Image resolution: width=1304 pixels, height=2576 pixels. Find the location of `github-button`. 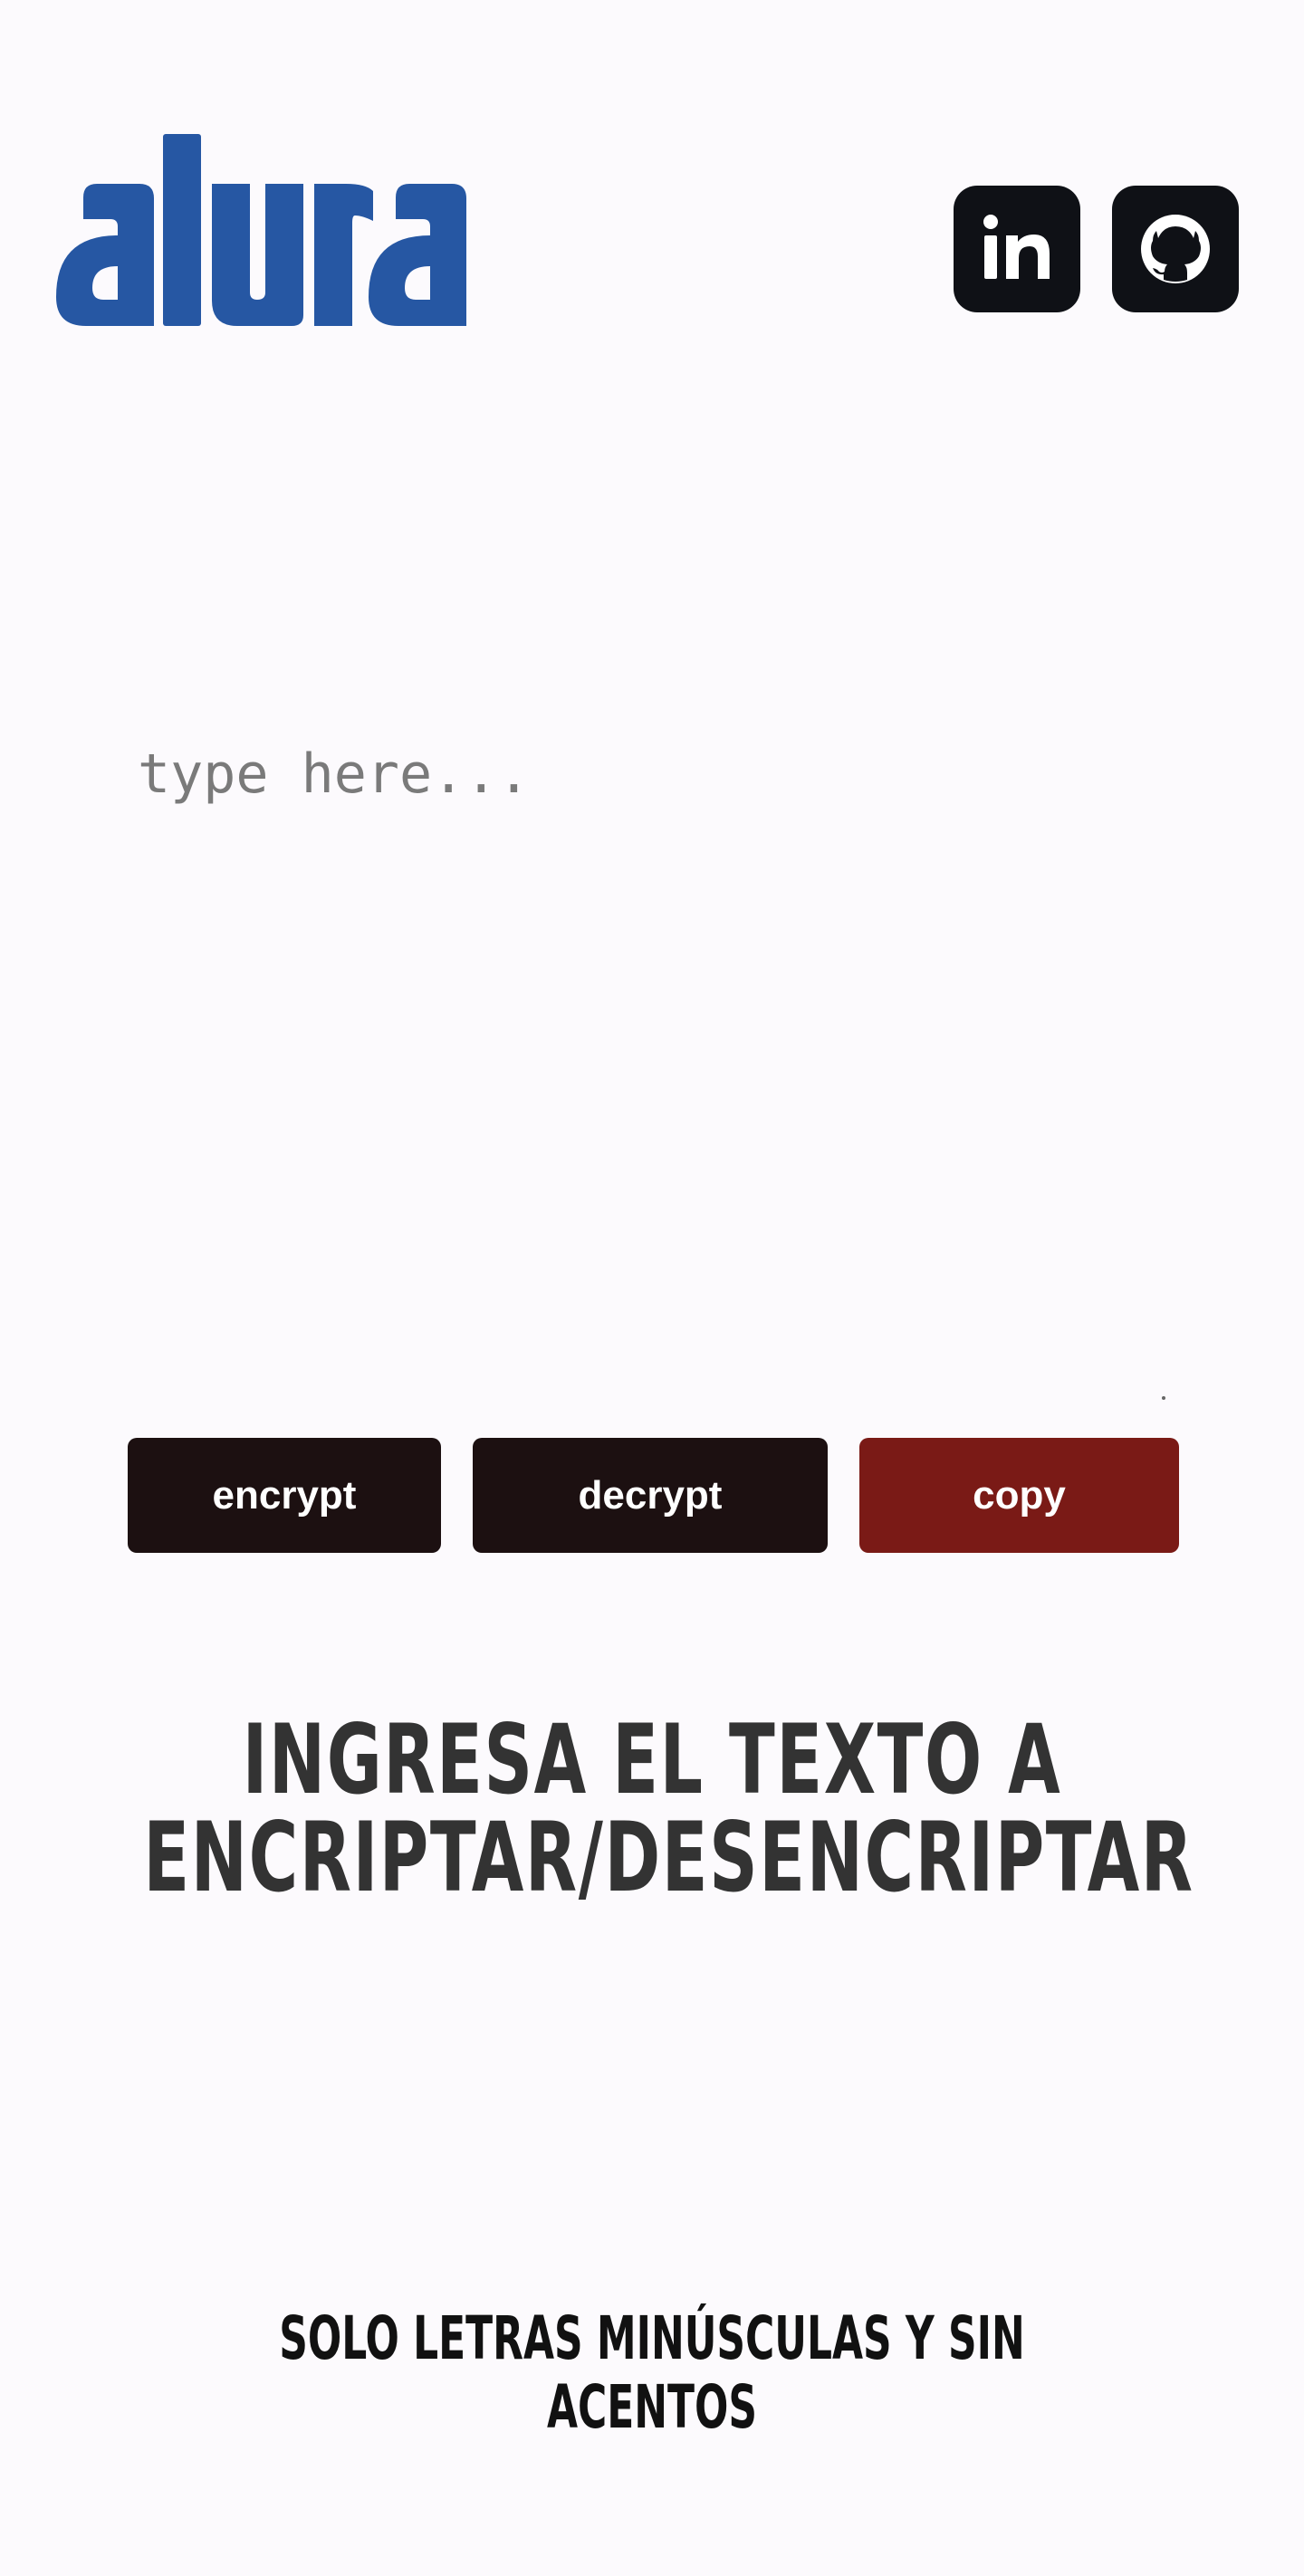

github-button is located at coordinates (1175, 249).